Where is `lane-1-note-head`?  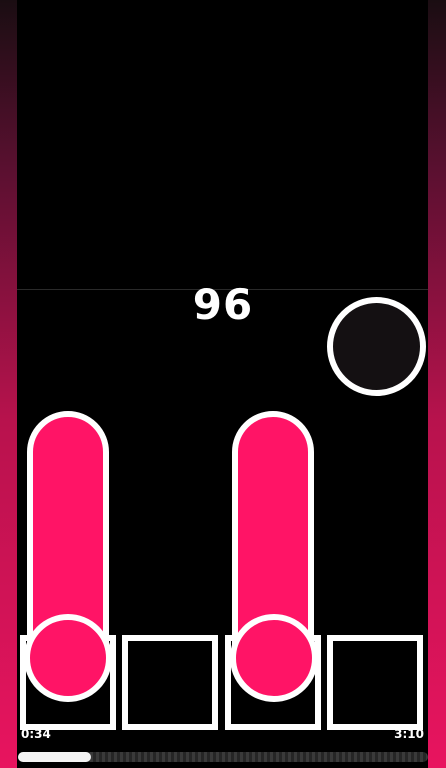 lane-1-note-head is located at coordinates (68, 658).